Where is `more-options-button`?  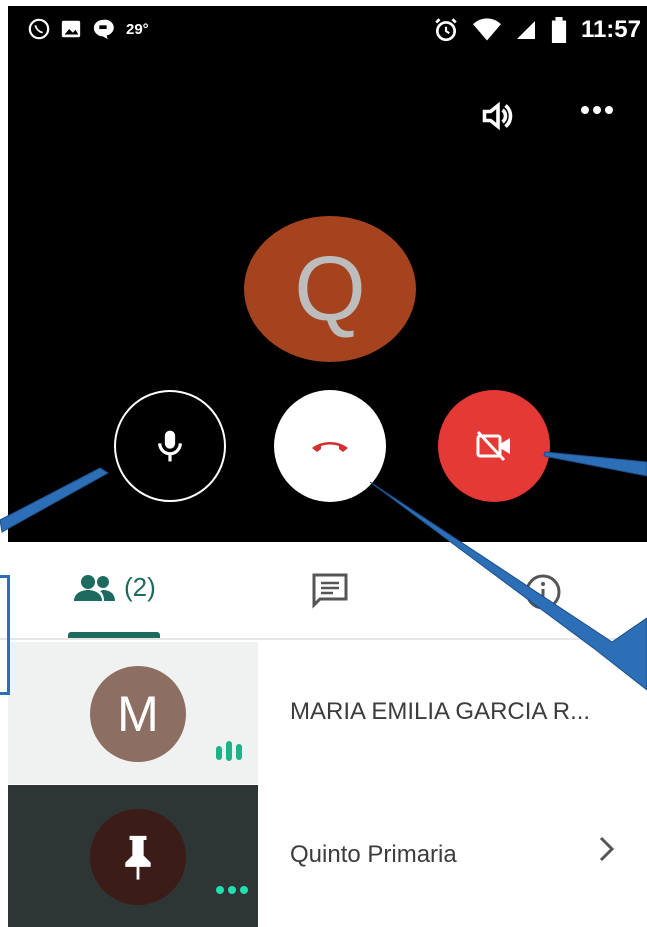 more-options-button is located at coordinates (597, 107).